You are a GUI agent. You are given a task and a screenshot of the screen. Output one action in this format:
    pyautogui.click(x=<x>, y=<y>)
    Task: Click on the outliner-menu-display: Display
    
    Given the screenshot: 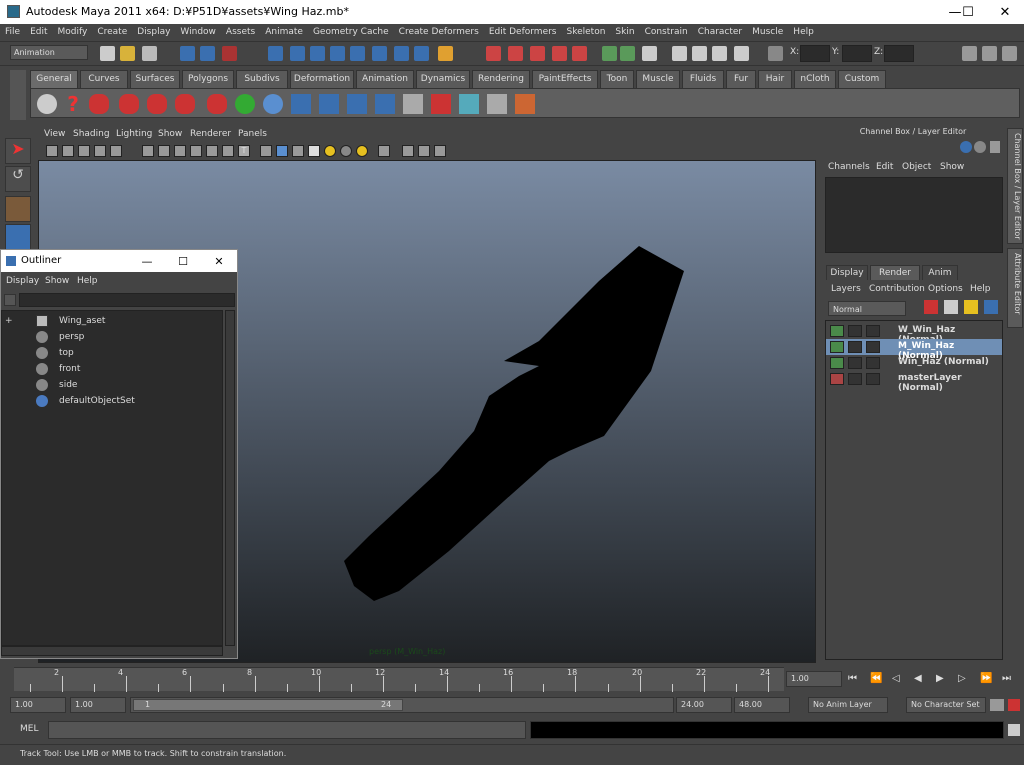 What is the action you would take?
    pyautogui.click(x=22, y=281)
    